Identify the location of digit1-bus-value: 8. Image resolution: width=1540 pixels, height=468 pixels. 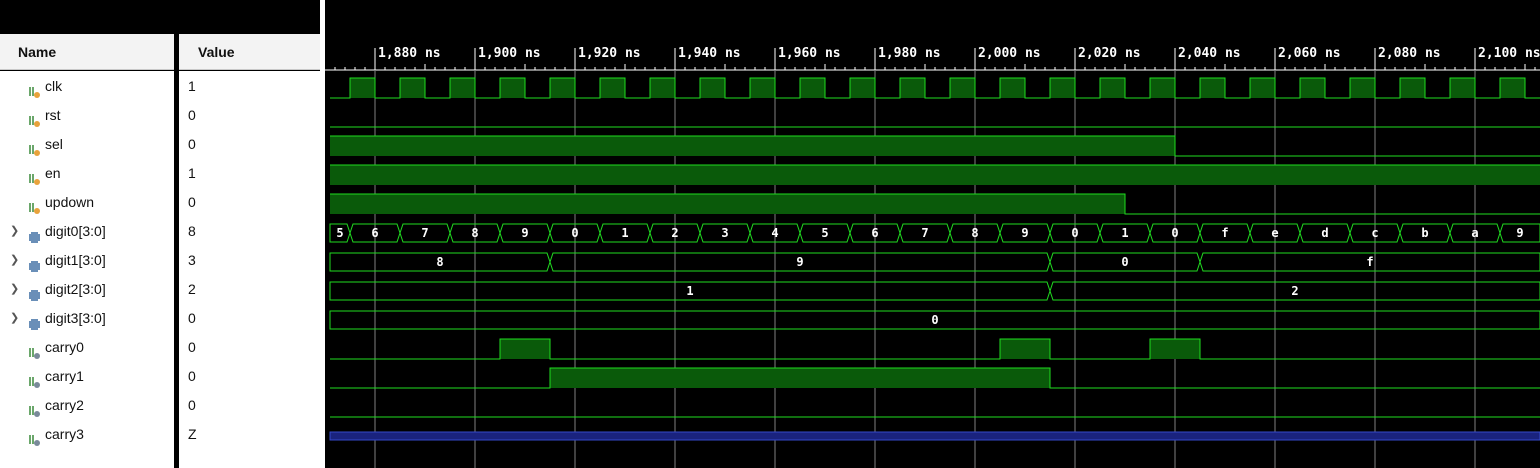
(439, 262).